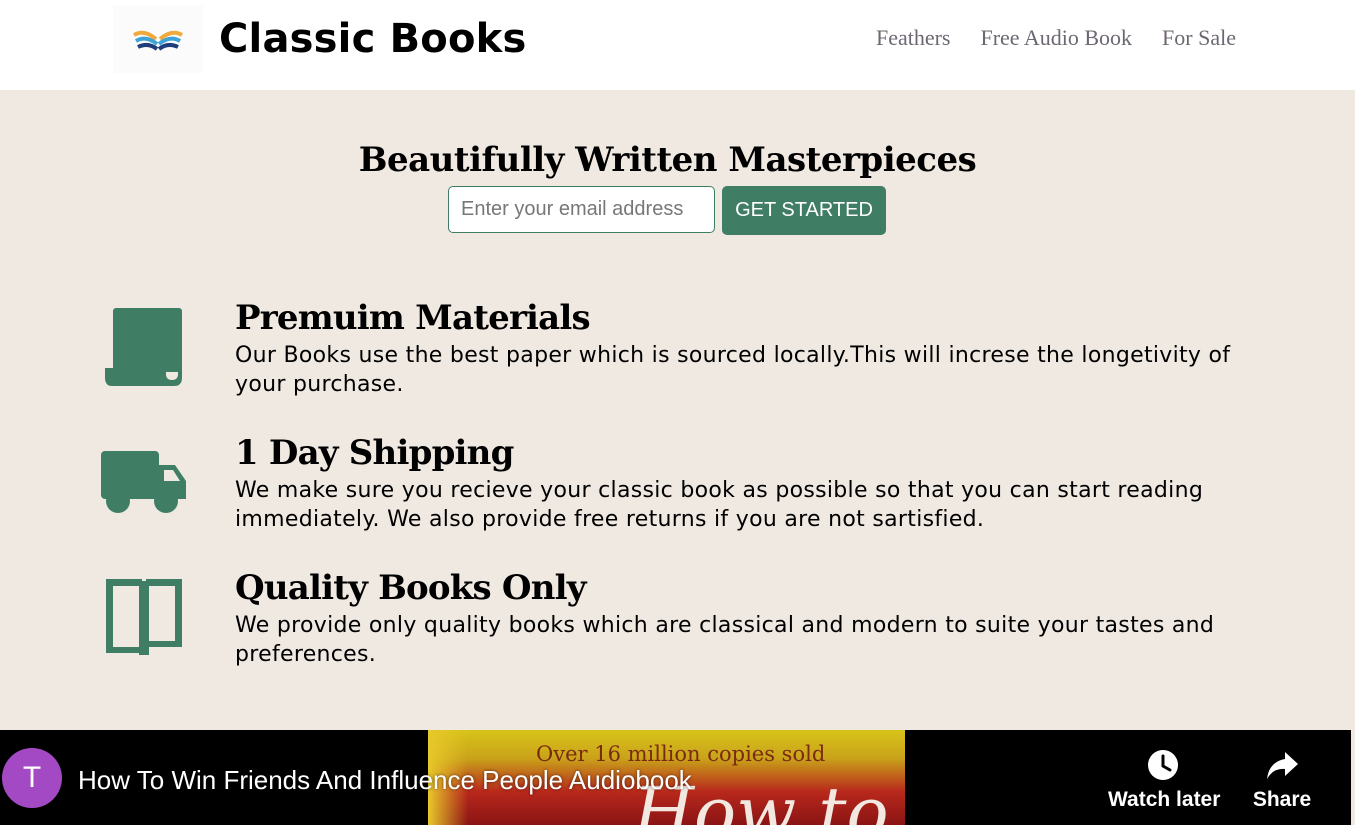  I want to click on nav-link-free-audio-book: Free Audio Book, so click(1056, 38).